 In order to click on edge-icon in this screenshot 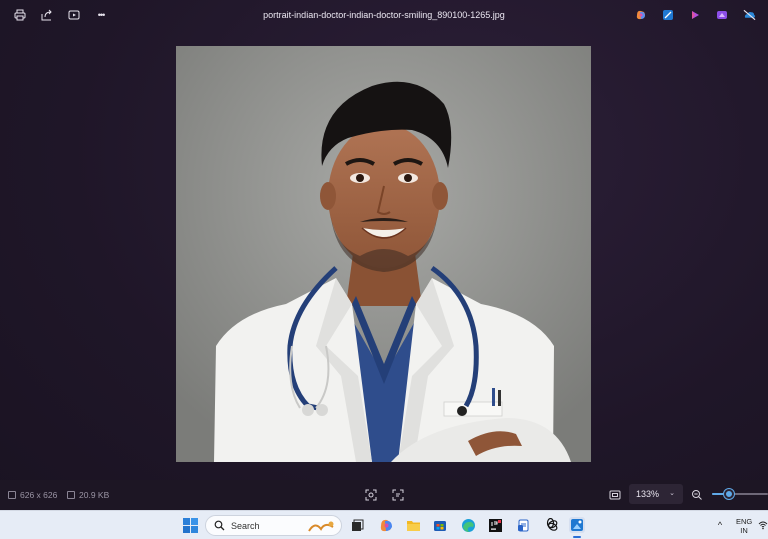, I will do `click(468, 525)`.